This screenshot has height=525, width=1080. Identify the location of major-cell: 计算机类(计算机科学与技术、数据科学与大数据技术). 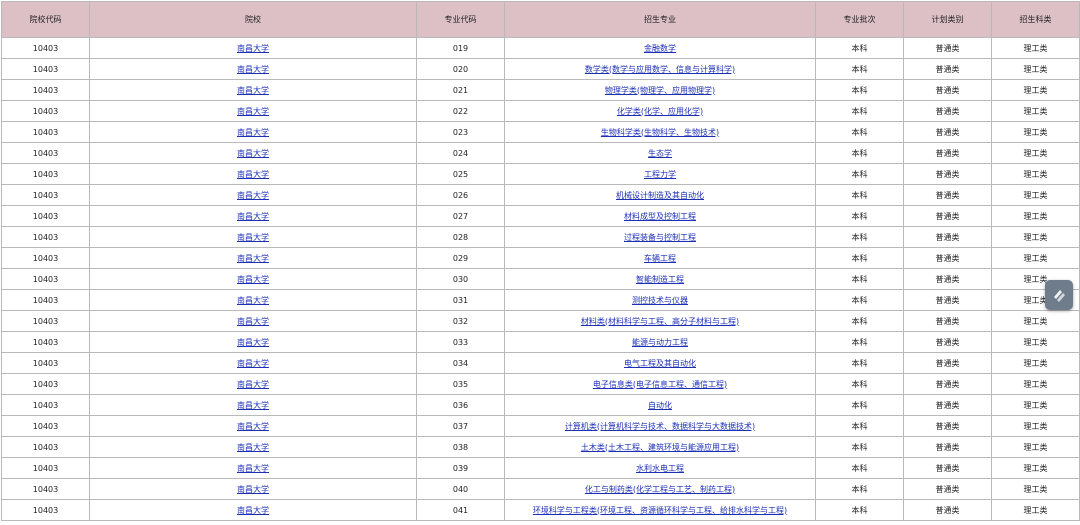
(660, 426).